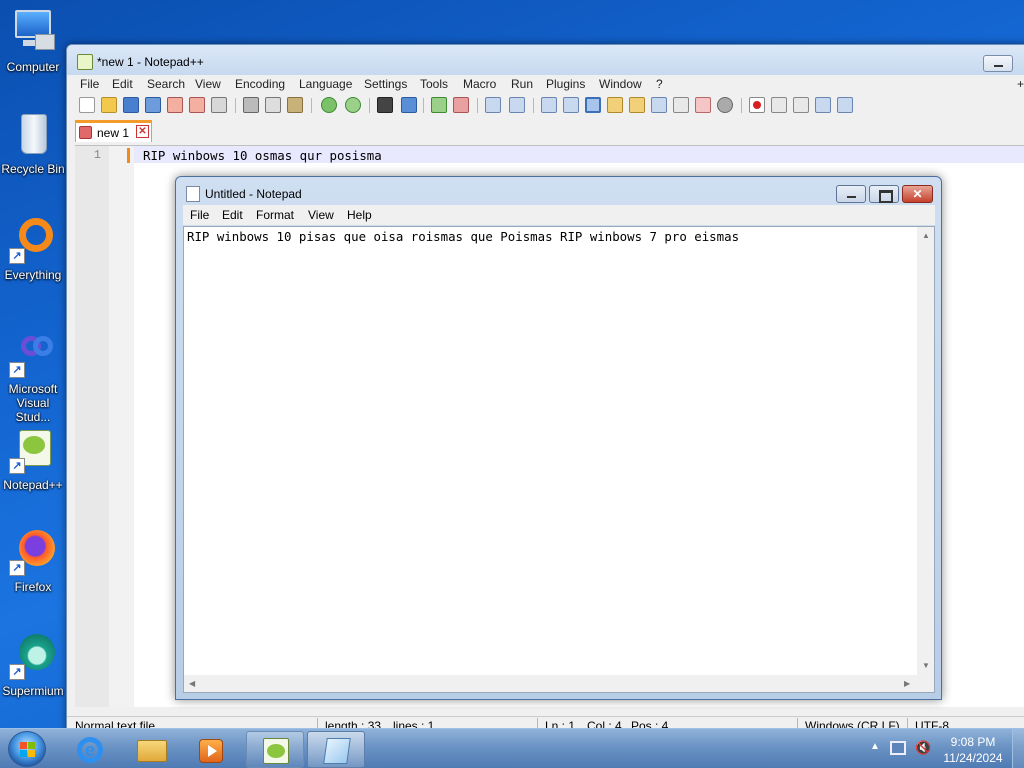 The height and width of the screenshot is (768, 1024). Describe the element at coordinates (353, 105) in the screenshot. I see `redo-icon` at that location.